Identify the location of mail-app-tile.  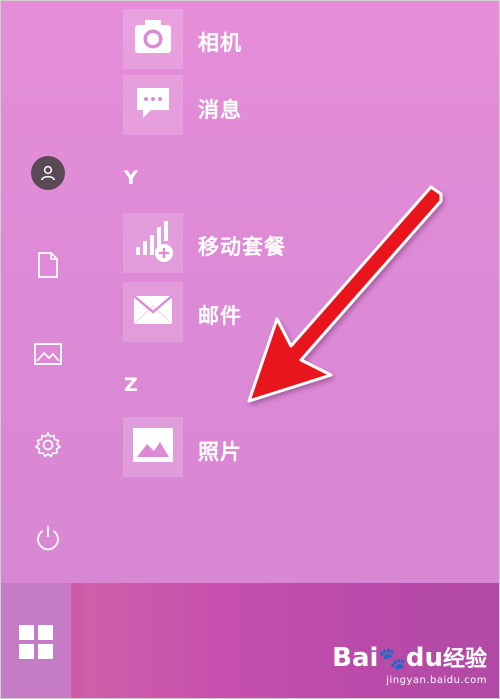
(153, 312).